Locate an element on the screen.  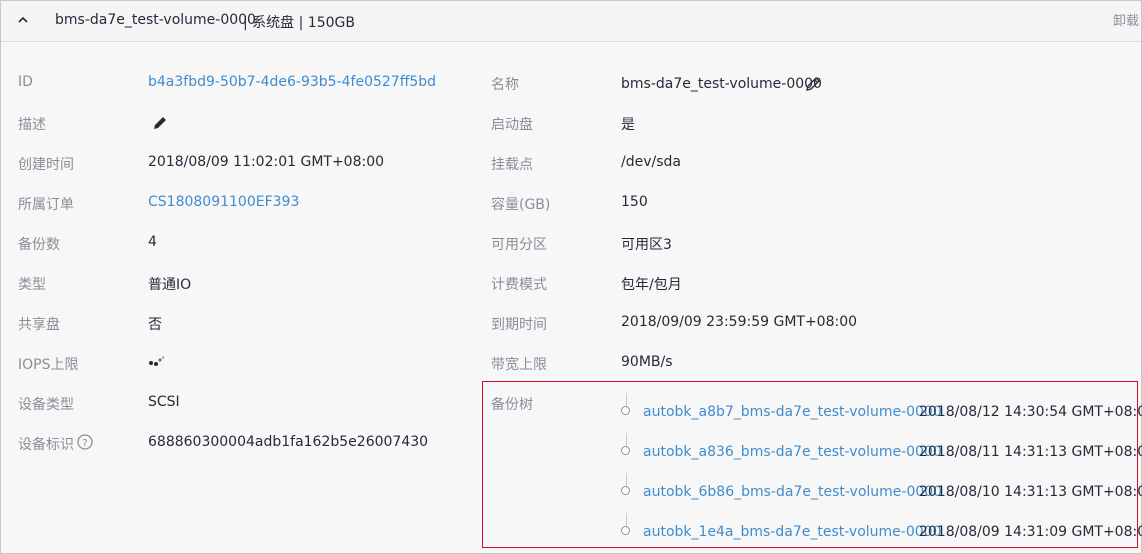
shared-value: 否 is located at coordinates (155, 325).